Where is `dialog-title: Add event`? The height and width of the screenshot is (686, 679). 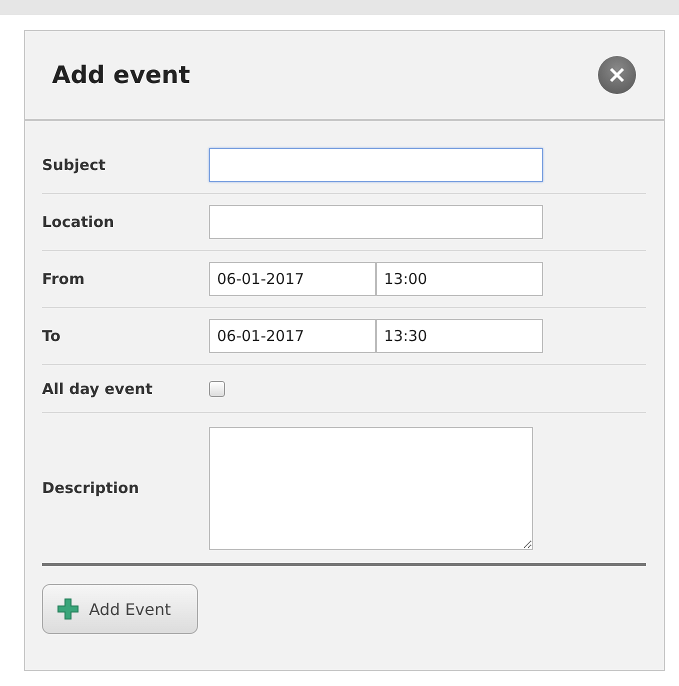 dialog-title: Add event is located at coordinates (121, 75).